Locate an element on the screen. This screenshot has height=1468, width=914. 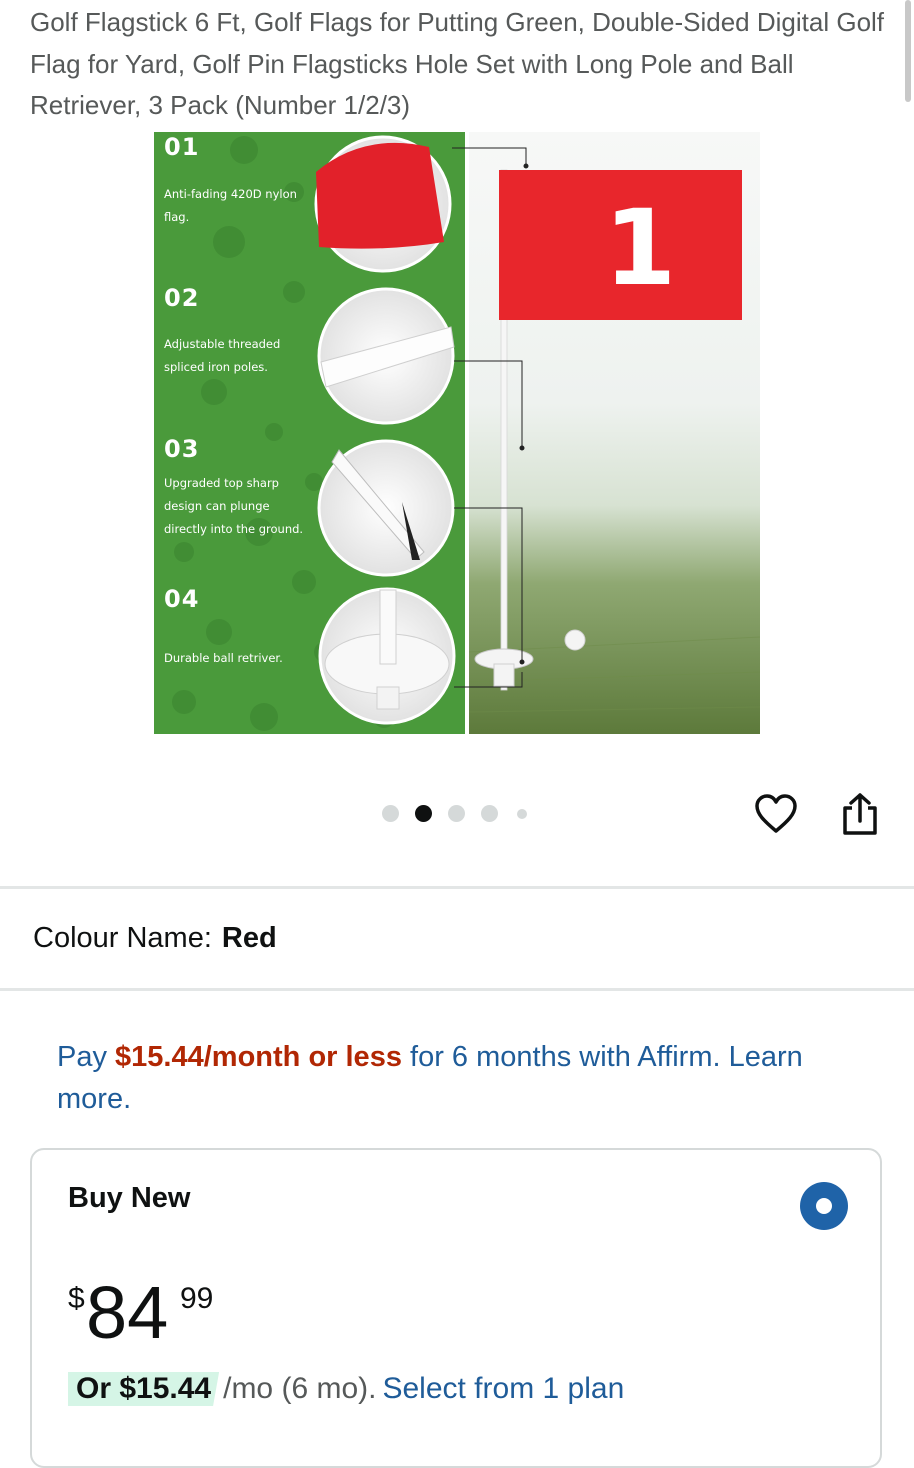
buy-new-title: Buy New is located at coordinates (129, 1198).